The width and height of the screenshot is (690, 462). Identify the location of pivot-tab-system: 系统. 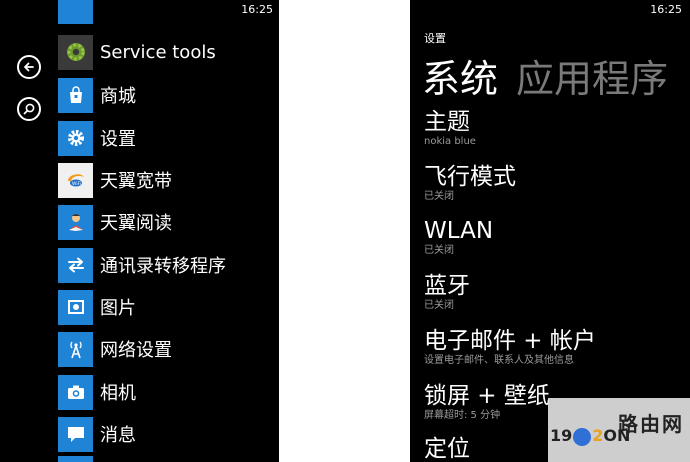
(460, 79).